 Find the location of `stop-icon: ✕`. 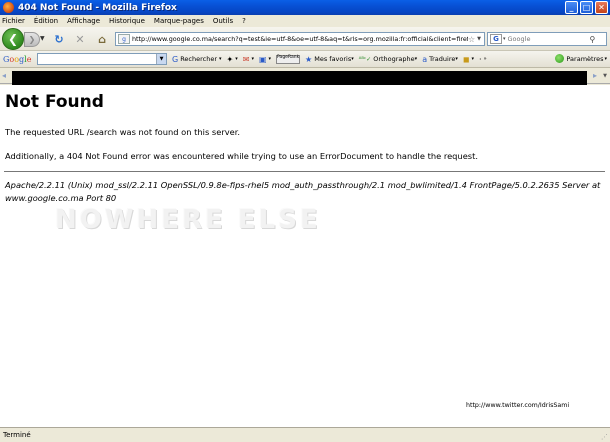

stop-icon: ✕ is located at coordinates (80, 39).